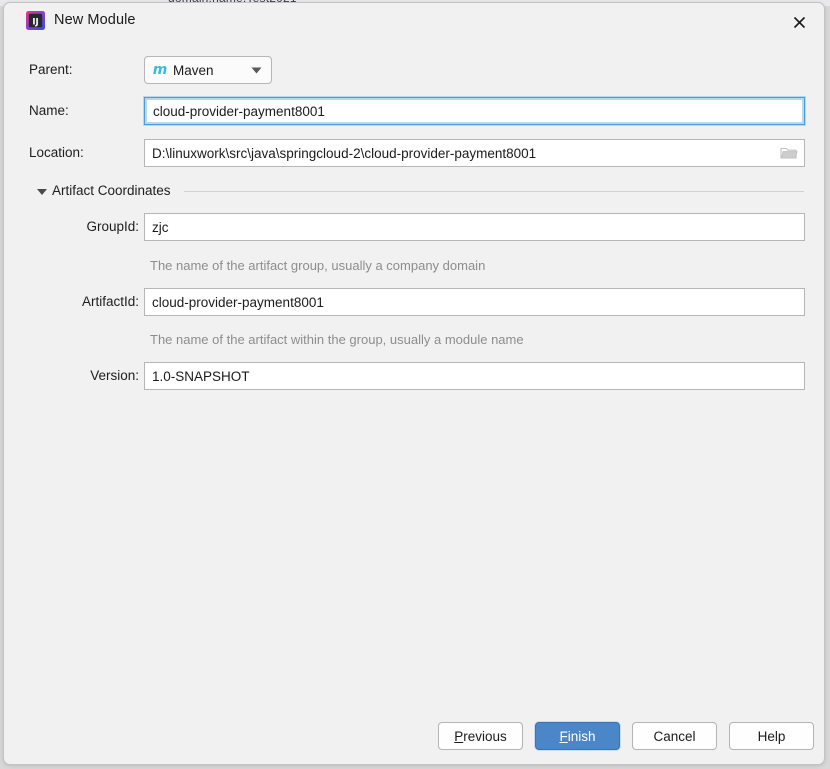 The image size is (830, 769). What do you see at coordinates (789, 153) in the screenshot?
I see `folder-icon` at bounding box center [789, 153].